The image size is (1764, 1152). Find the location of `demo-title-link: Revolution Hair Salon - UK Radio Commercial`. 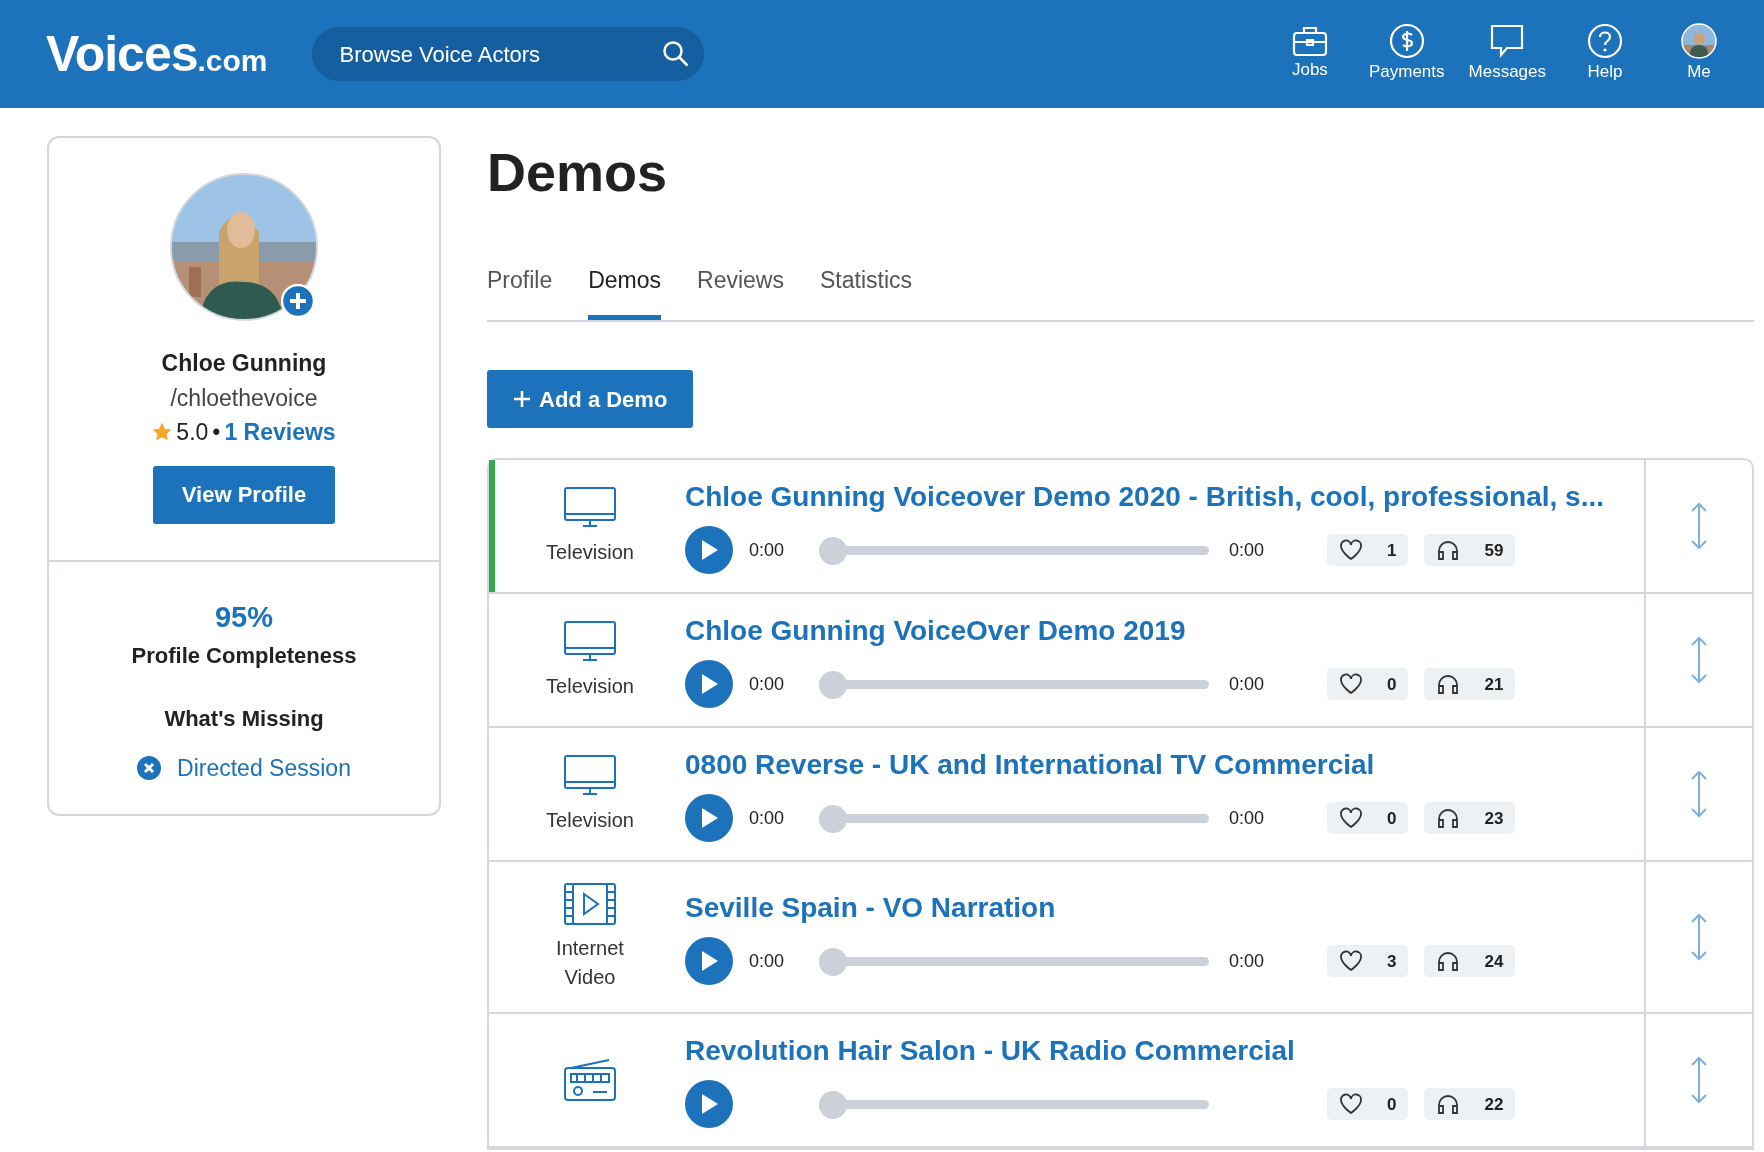

demo-title-link: Revolution Hair Salon - UK Radio Commercial is located at coordinates (1164, 1051).